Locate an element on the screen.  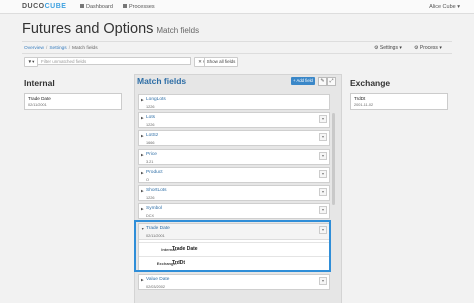
settings-dropdown-button: ⚙ Settings ▾ is located at coordinates (388, 48).